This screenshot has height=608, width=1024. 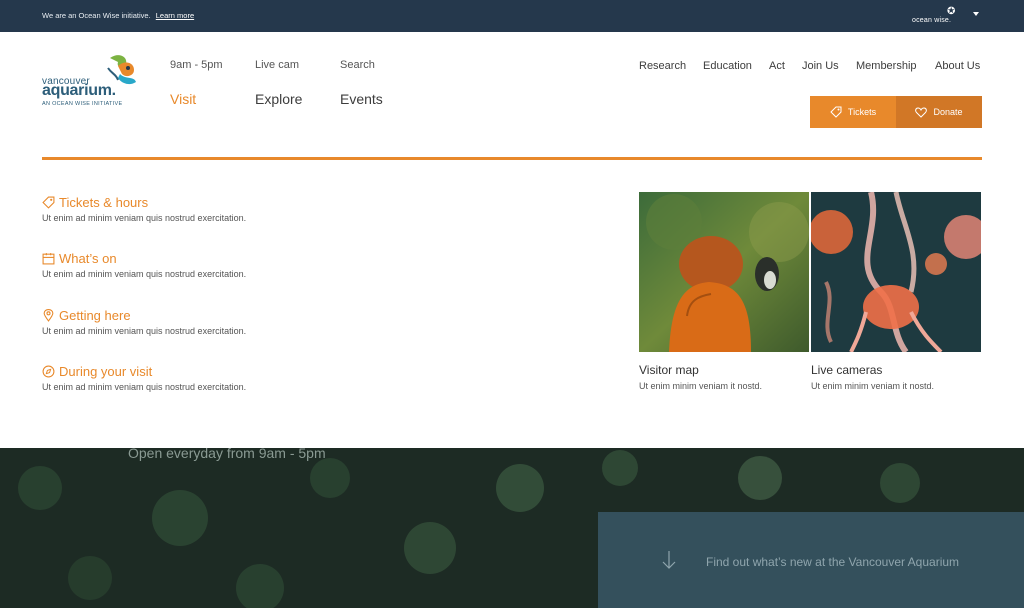 What do you see at coordinates (862, 112) in the screenshot?
I see `tickets-button-label: Tickets` at bounding box center [862, 112].